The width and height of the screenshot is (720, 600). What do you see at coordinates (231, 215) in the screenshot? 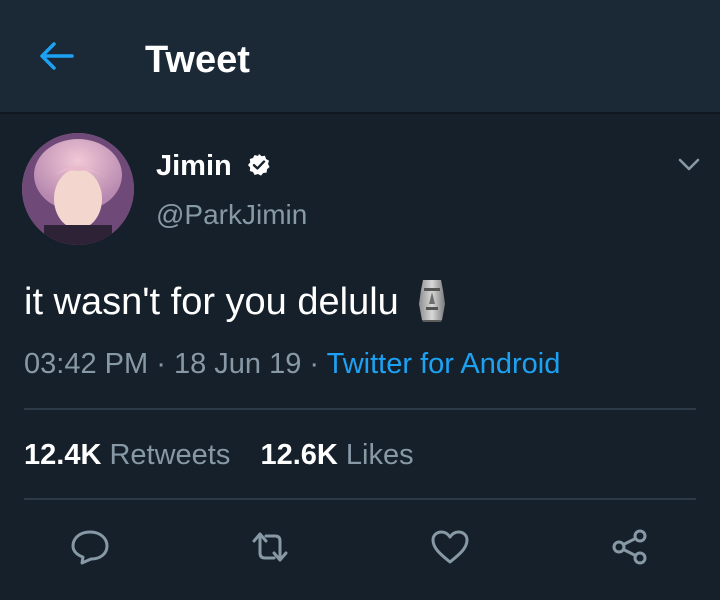
I see `author-handle: @ParkJimin` at bounding box center [231, 215].